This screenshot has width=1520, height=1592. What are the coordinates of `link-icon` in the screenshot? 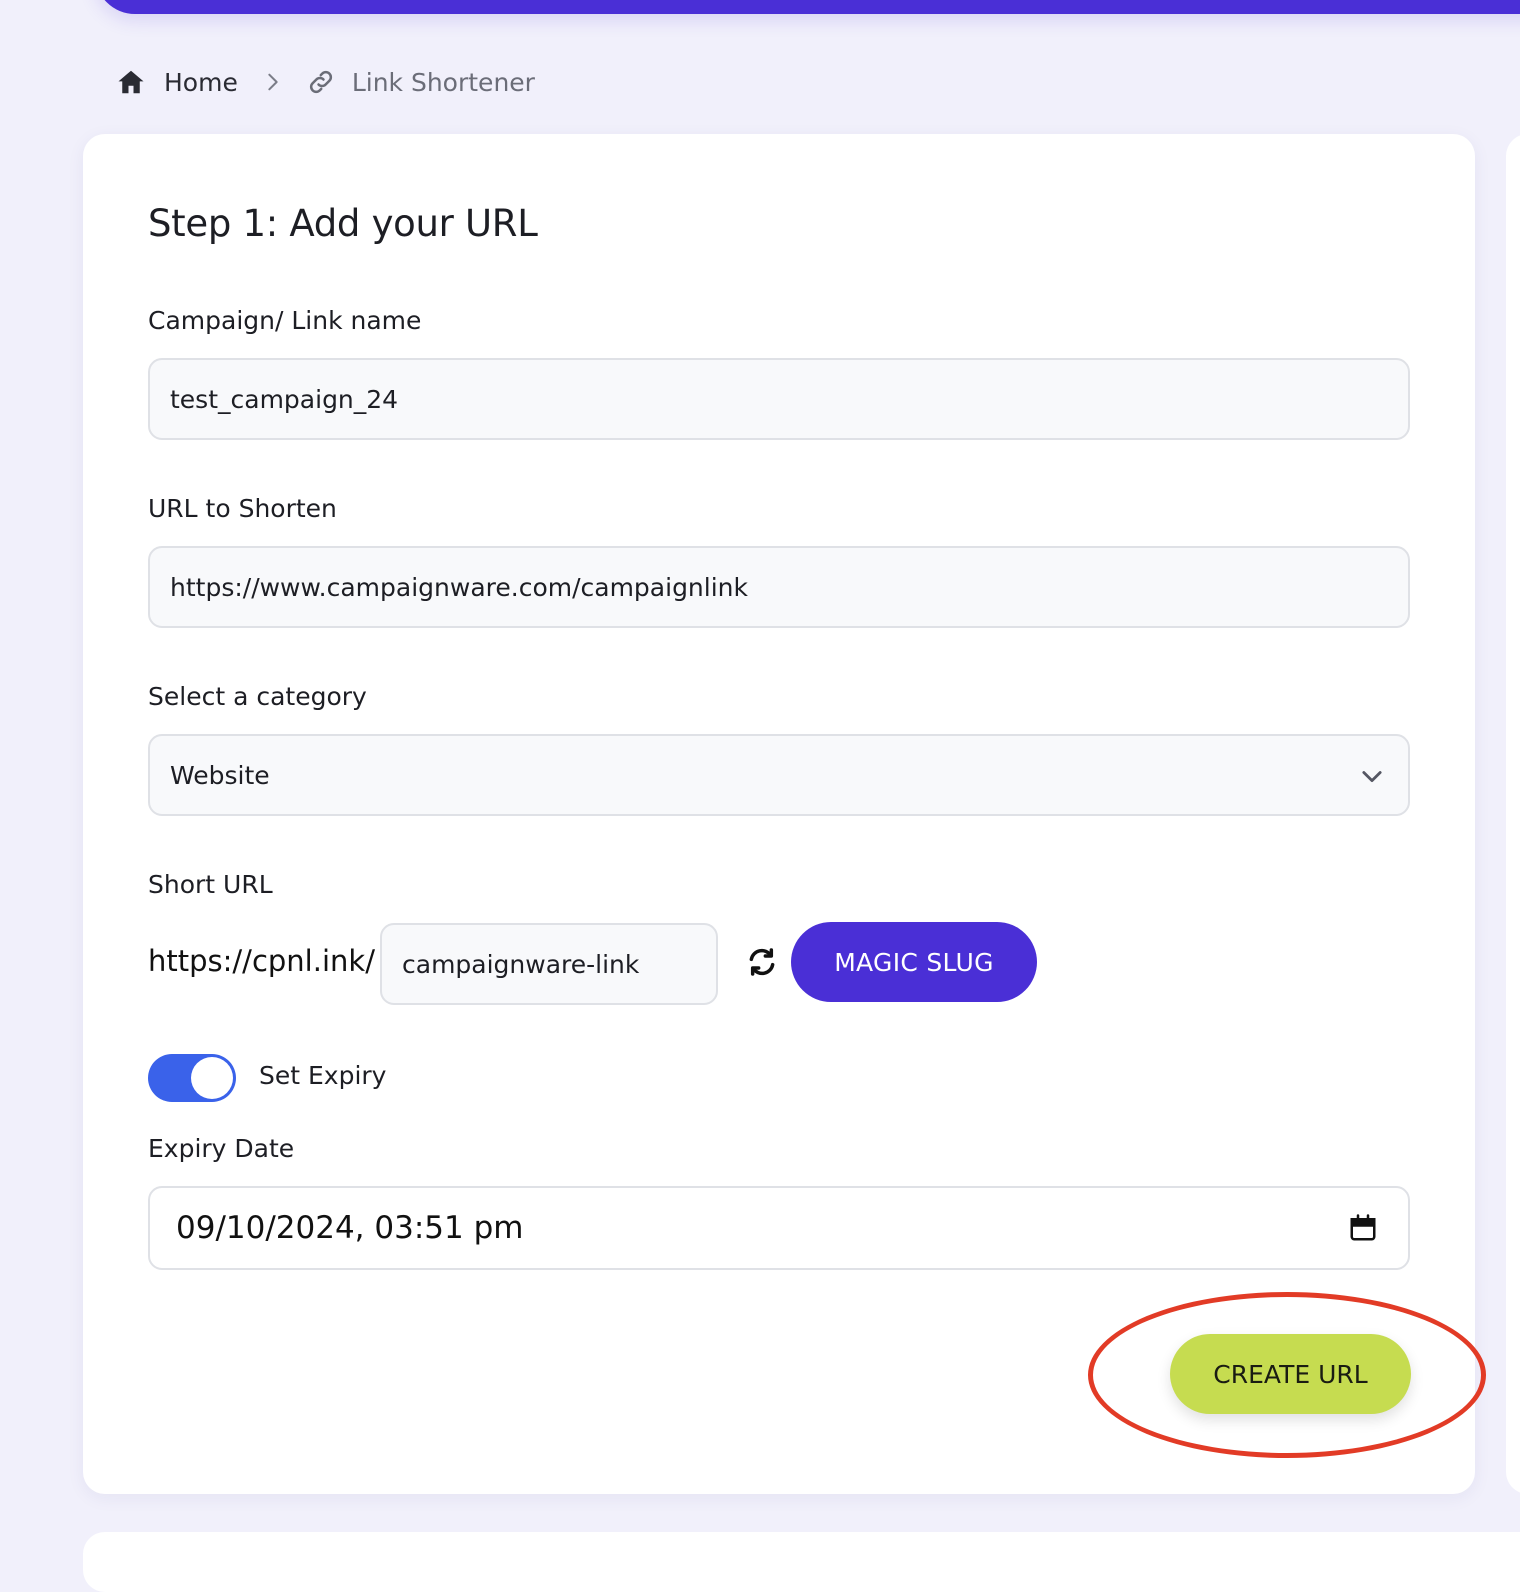 It's located at (321, 82).